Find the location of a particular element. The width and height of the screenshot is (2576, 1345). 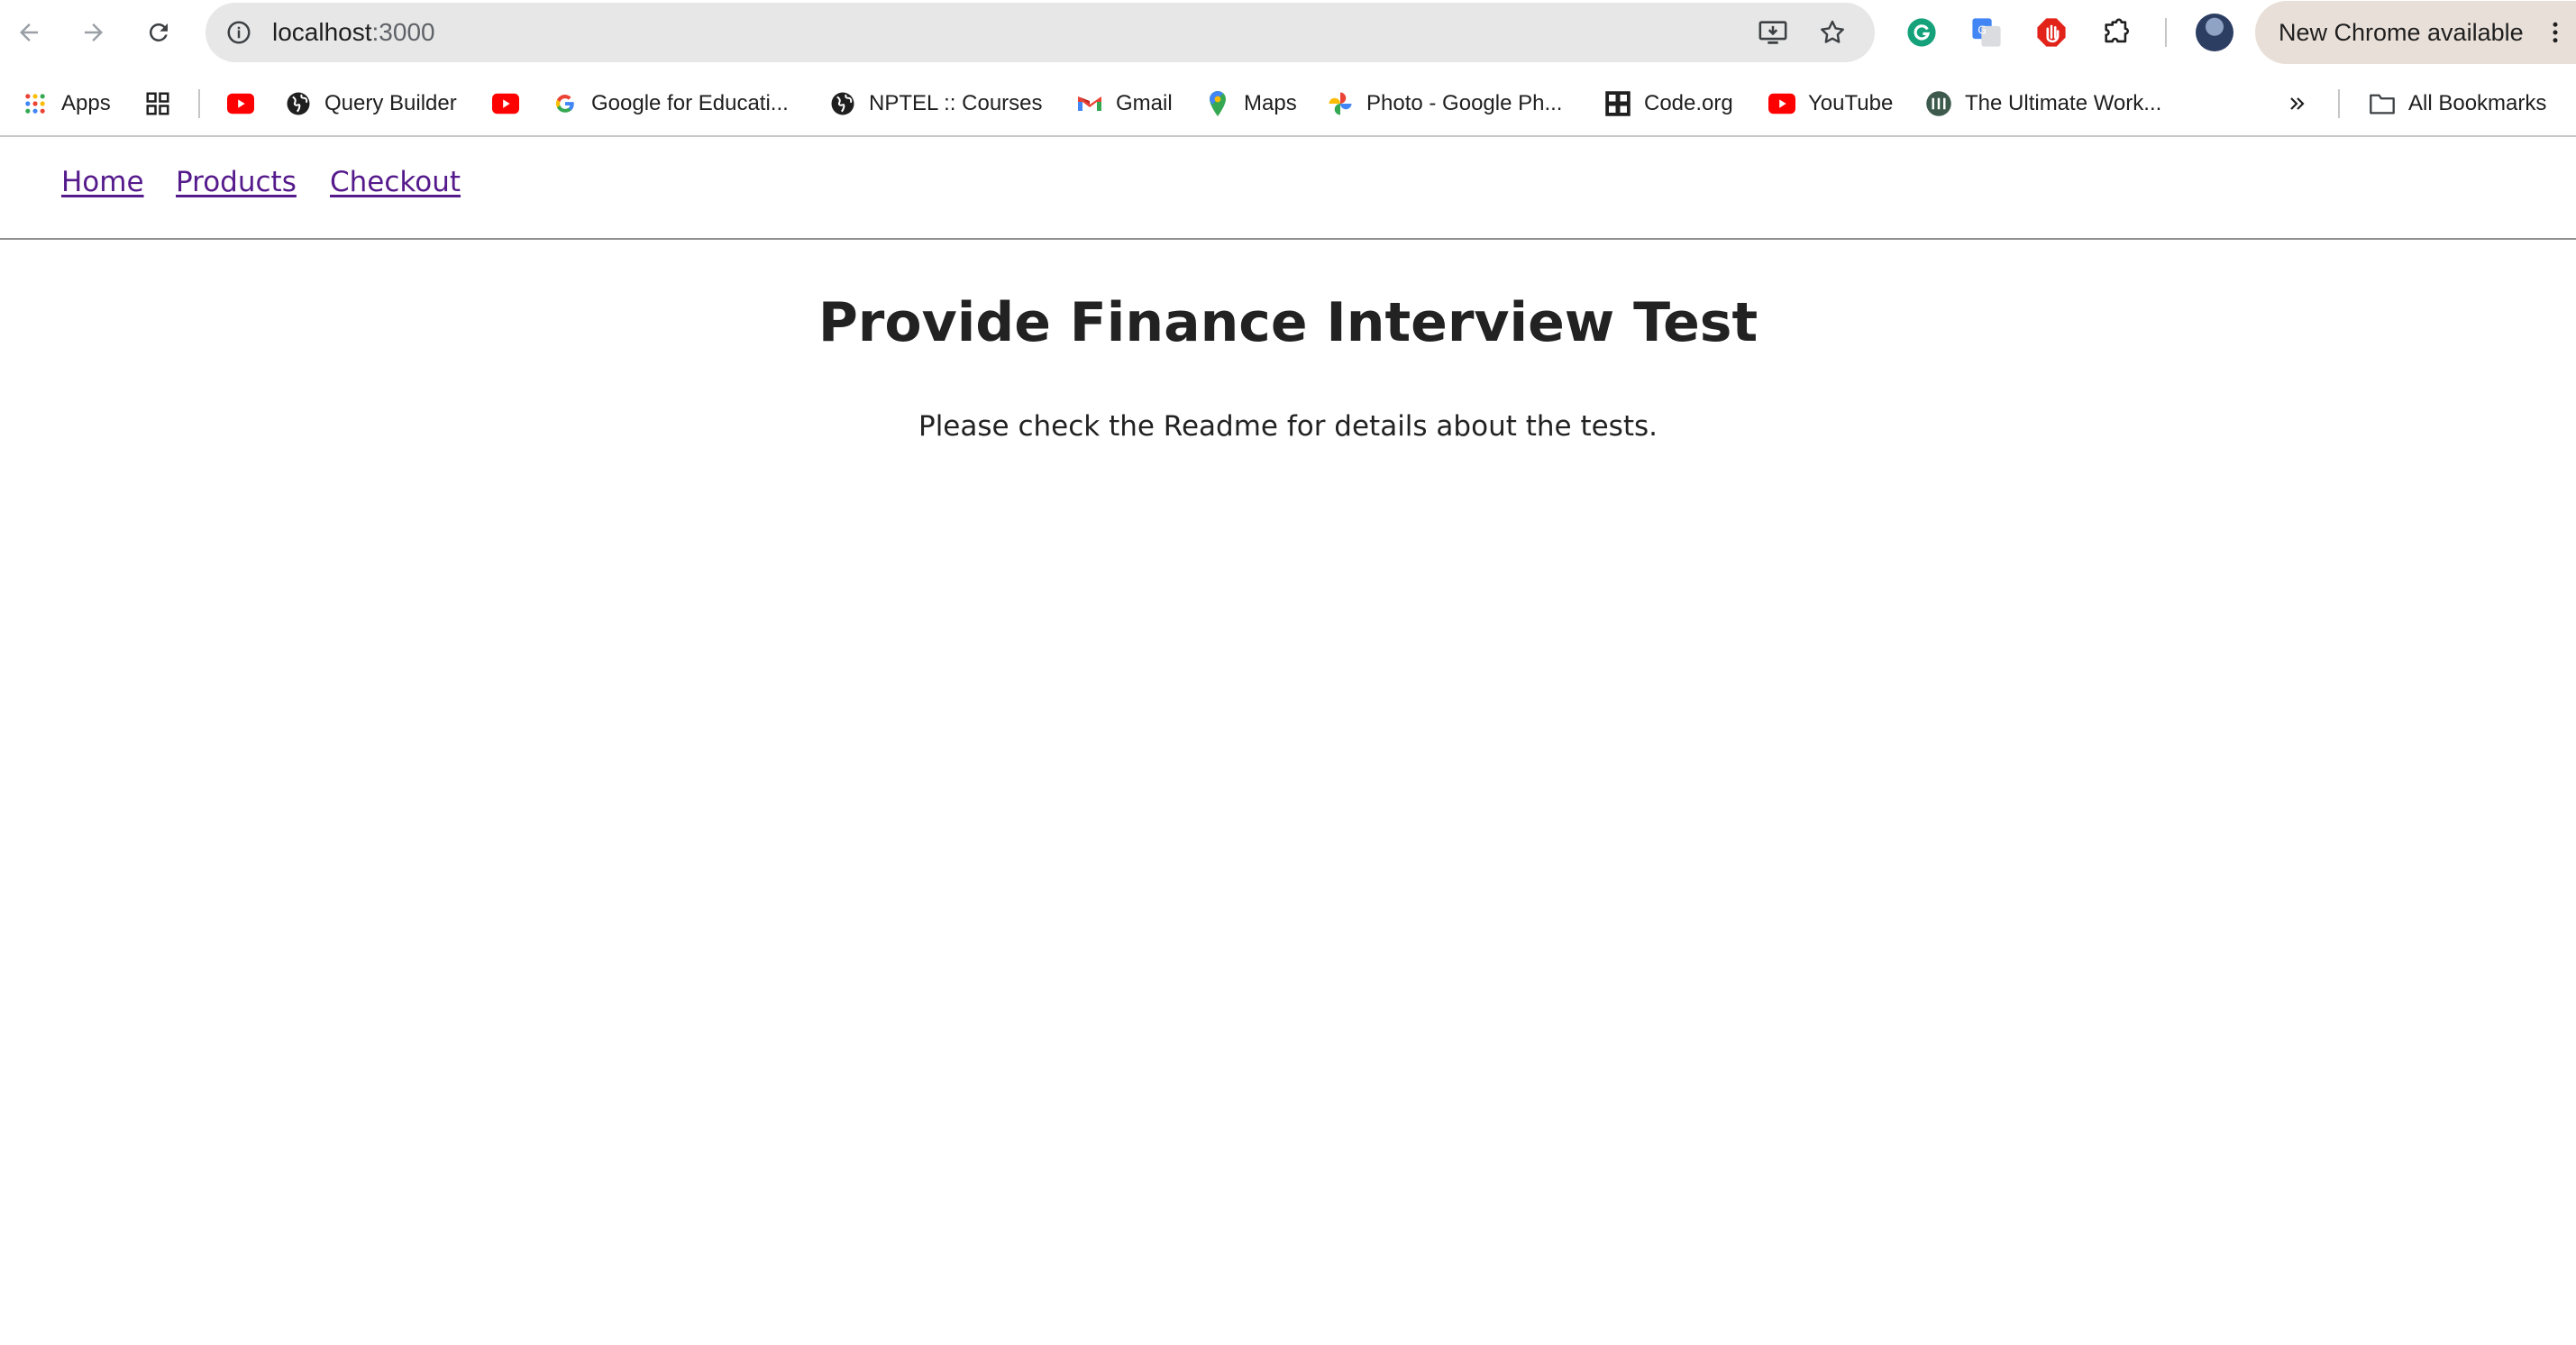

star-icon is located at coordinates (1832, 31).